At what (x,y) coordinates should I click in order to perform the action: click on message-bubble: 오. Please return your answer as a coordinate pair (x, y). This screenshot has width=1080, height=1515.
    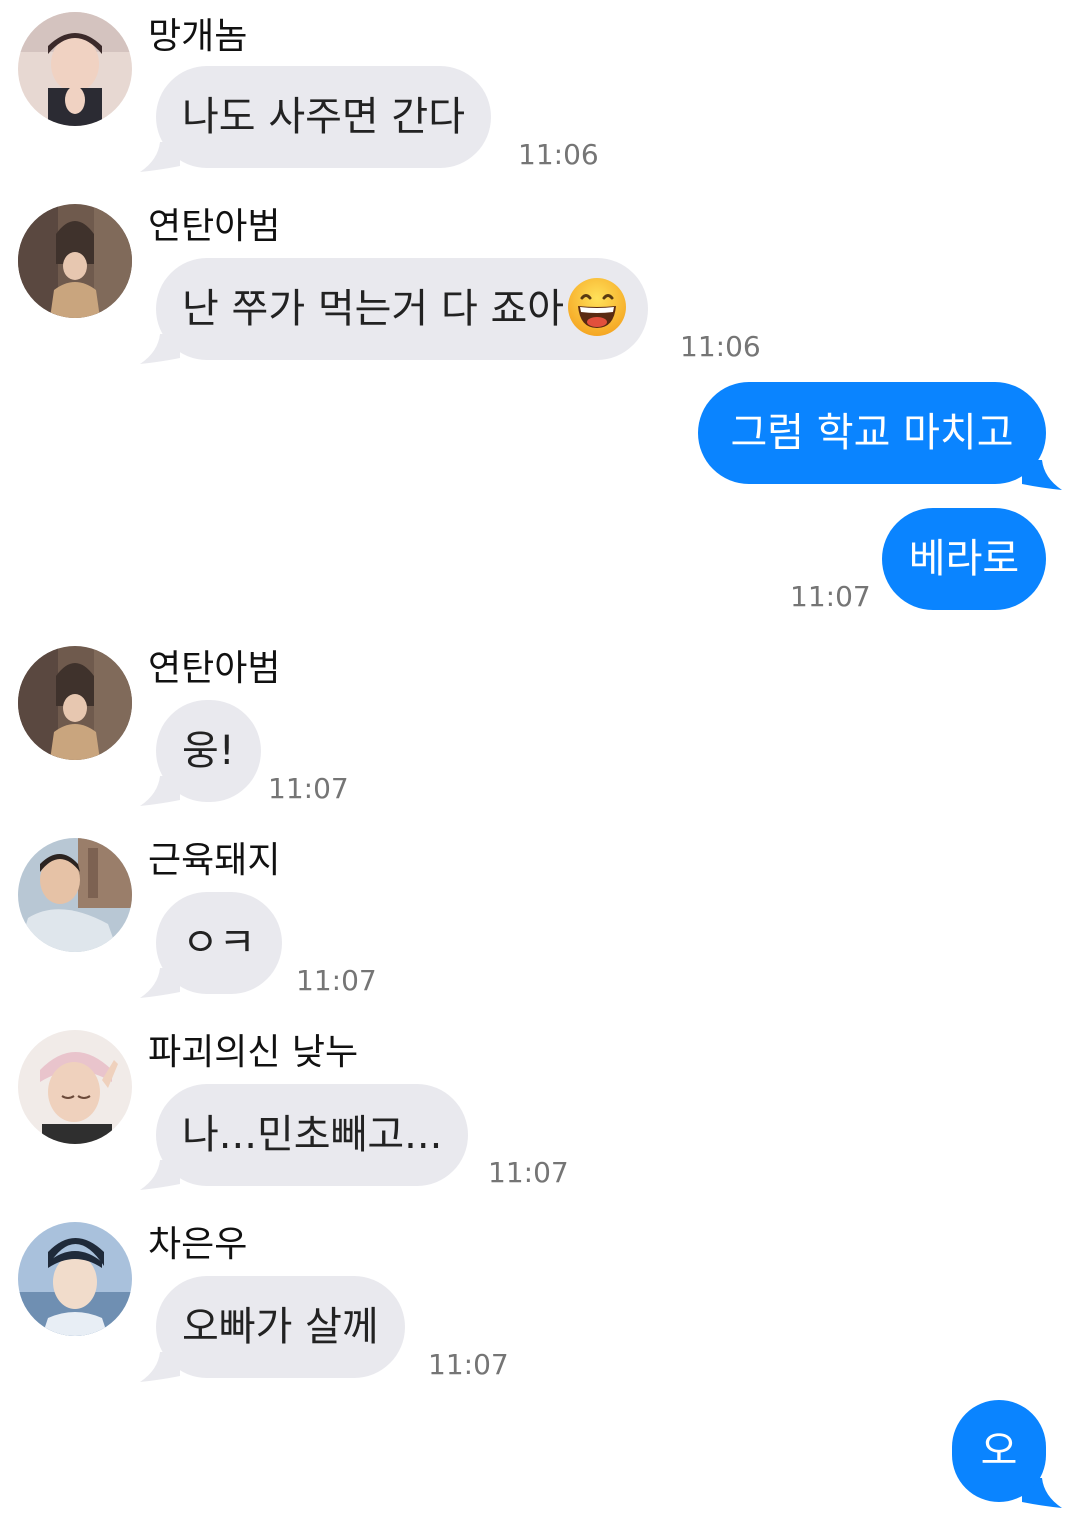
    Looking at the image, I should click on (999, 1451).